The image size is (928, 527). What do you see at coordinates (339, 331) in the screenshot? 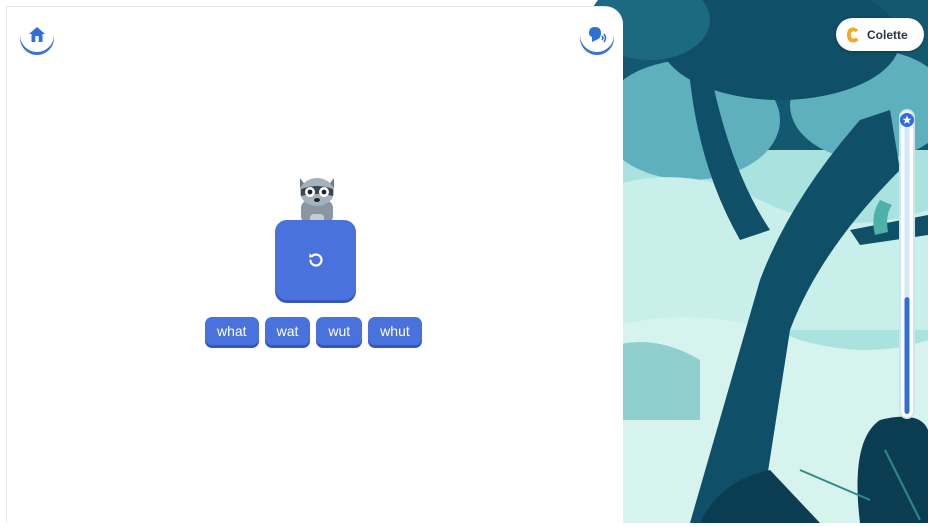
I see `choice-wut: wut` at bounding box center [339, 331].